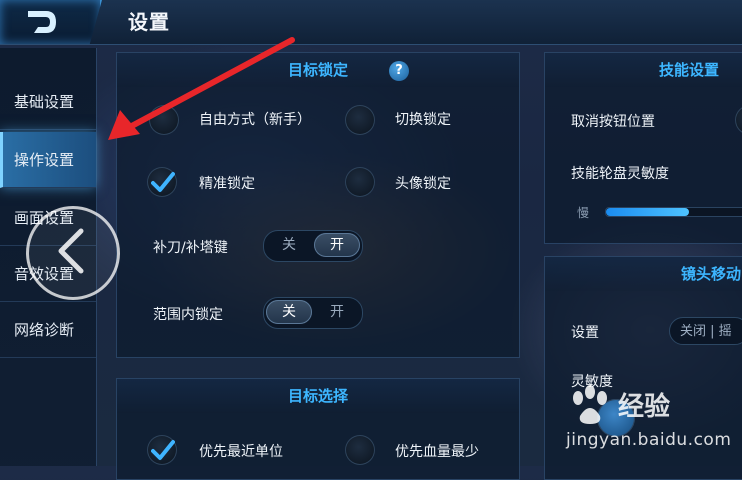 The image size is (742, 480). What do you see at coordinates (590, 404) in the screenshot?
I see `paw-icon` at bounding box center [590, 404].